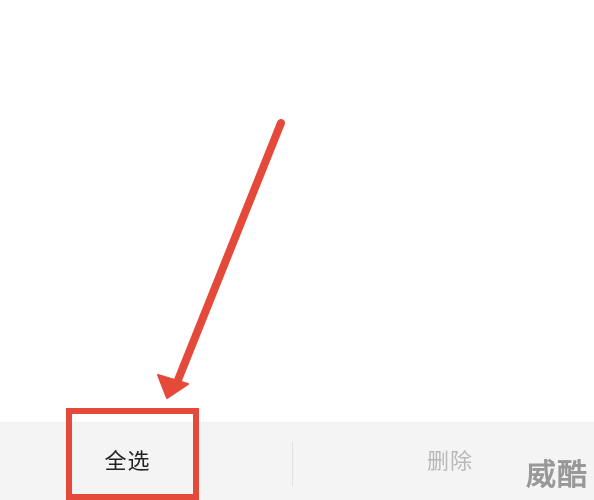 Image resolution: width=594 pixels, height=500 pixels. Describe the element at coordinates (127, 462) in the screenshot. I see `select-all-label: 全选` at that location.